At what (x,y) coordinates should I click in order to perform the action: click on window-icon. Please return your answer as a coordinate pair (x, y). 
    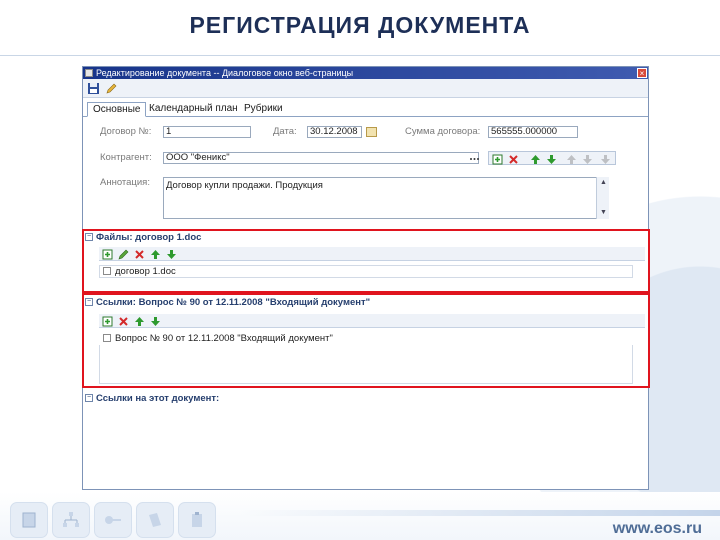
    Looking at the image, I should click on (89, 73).